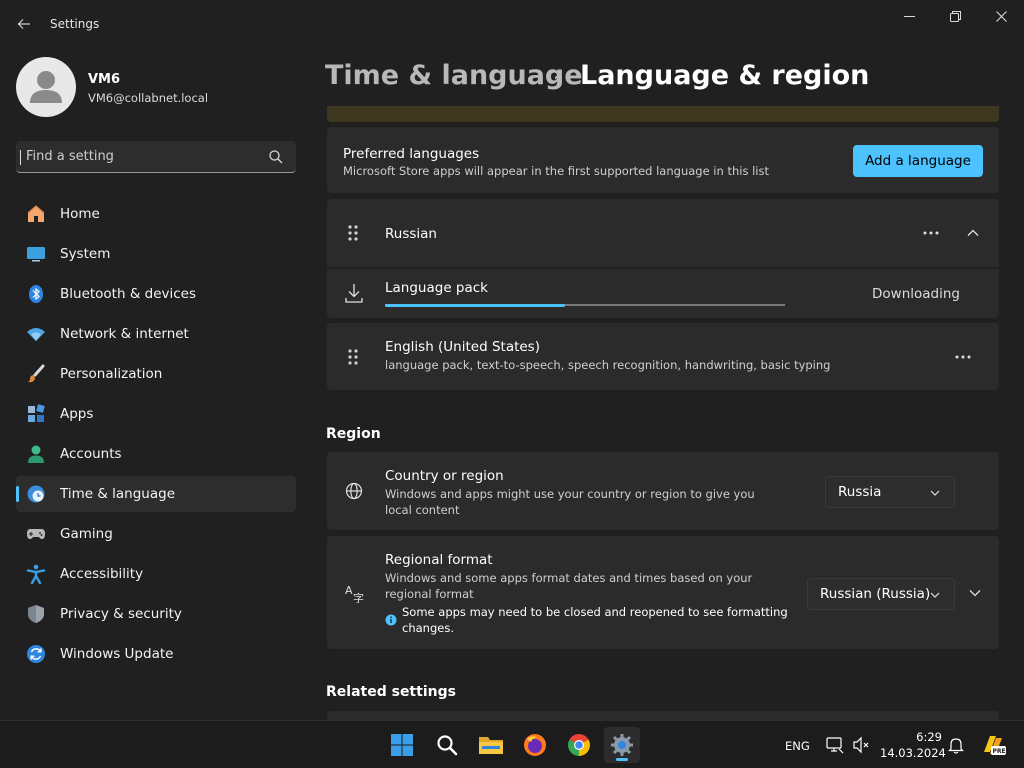 This screenshot has width=1024, height=768. Describe the element at coordinates (36, 334) in the screenshot. I see `wifi-icon` at that location.